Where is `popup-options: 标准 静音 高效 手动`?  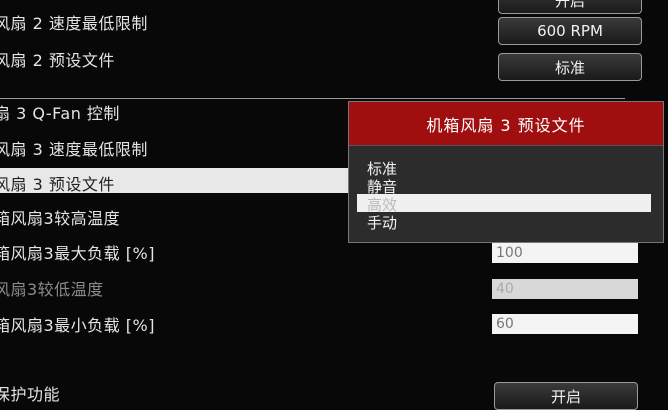 popup-options: 标准 静音 高效 手动 is located at coordinates (506, 194).